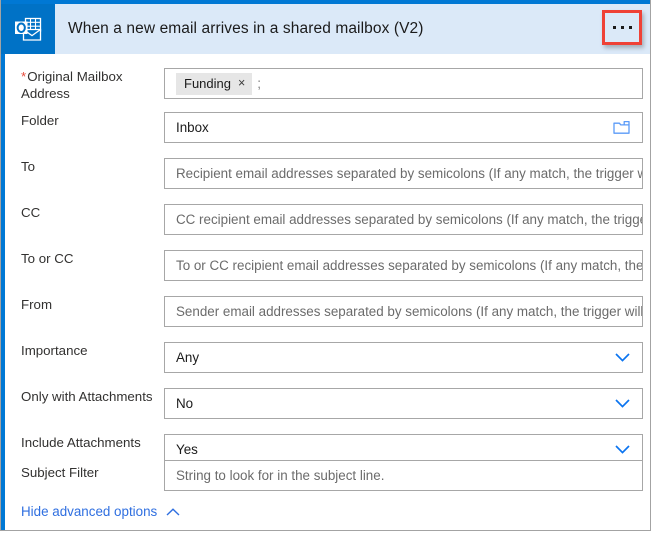 This screenshot has height=533, width=653. I want to click on field-label-from: From, so click(37, 304).